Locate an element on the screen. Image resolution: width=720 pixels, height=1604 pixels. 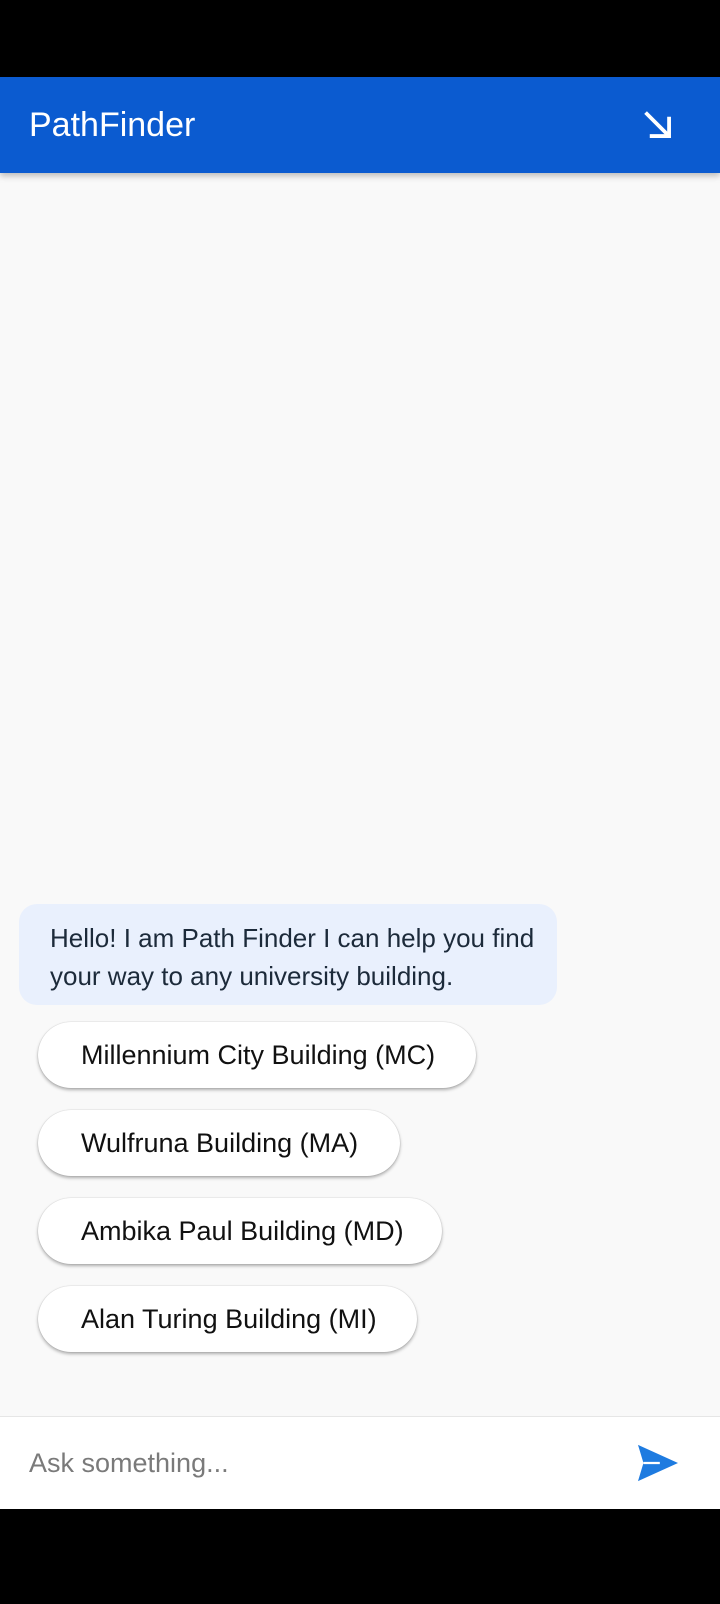
navigation-bar-area is located at coordinates (360, 1556).